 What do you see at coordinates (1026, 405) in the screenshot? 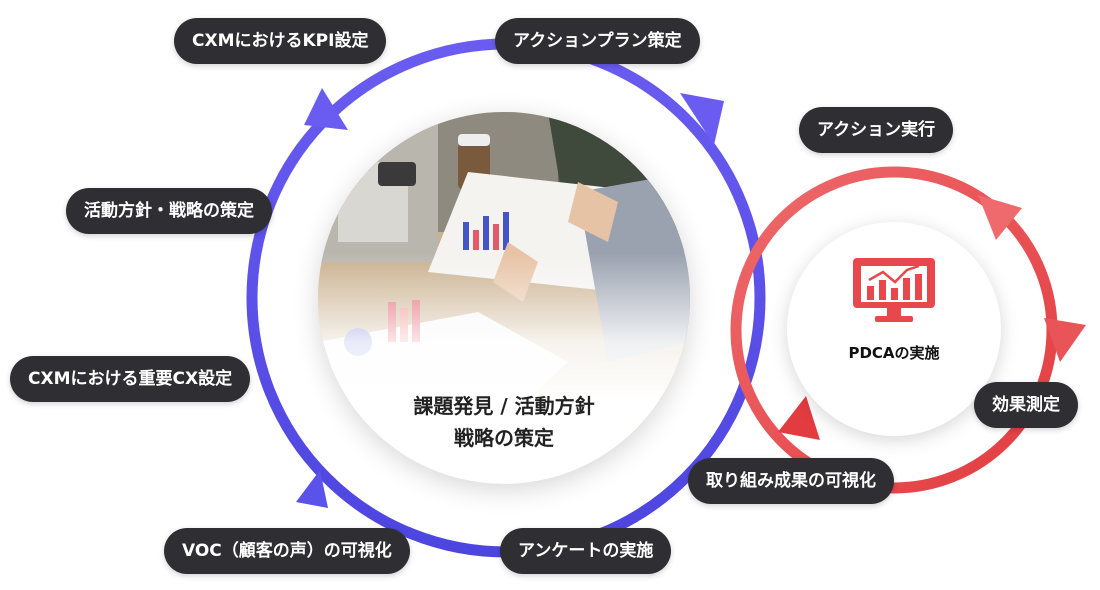
I see `pdca-step-measure: 効果測定` at bounding box center [1026, 405].